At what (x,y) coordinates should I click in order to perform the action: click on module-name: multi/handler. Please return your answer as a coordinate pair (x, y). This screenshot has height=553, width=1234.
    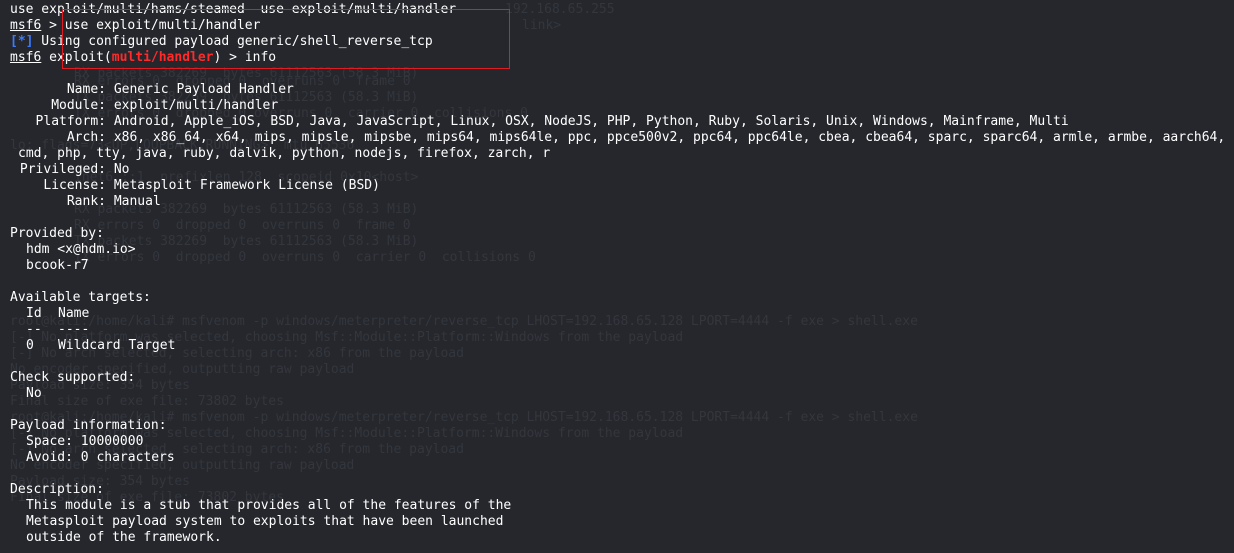
    Looking at the image, I should click on (162, 57).